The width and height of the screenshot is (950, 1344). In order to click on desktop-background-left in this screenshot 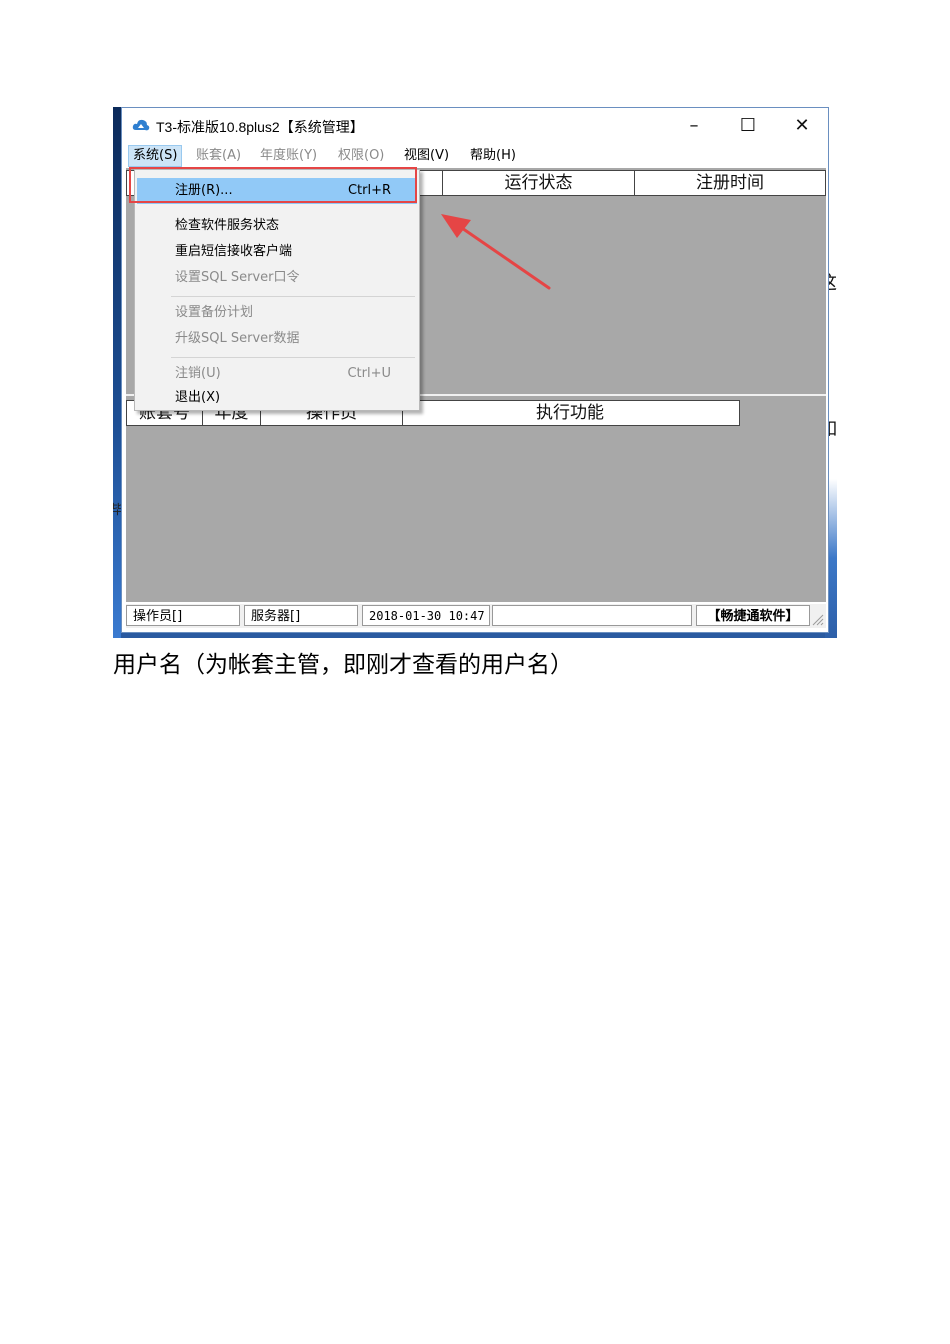, I will do `click(117, 372)`.